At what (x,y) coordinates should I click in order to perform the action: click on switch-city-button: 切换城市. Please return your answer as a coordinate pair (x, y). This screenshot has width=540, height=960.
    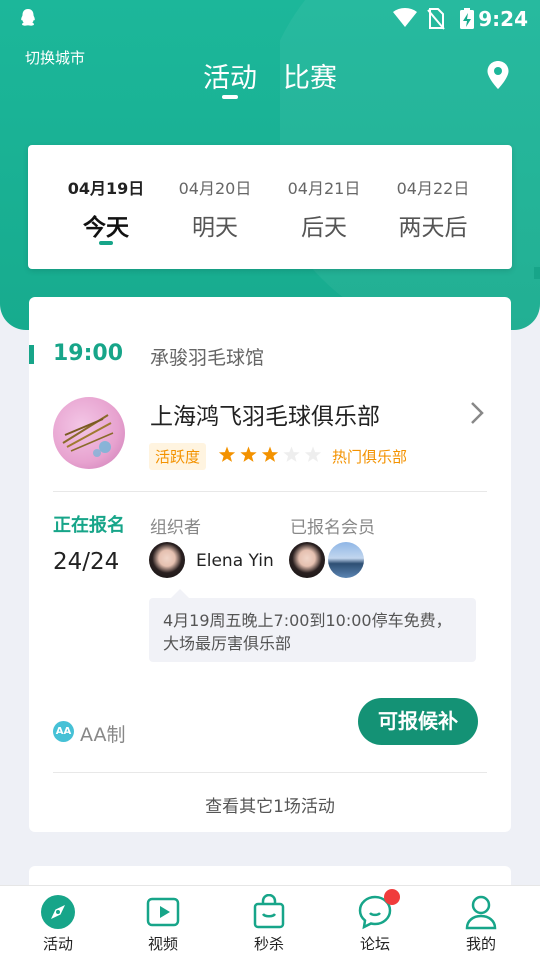
    Looking at the image, I should click on (55, 57).